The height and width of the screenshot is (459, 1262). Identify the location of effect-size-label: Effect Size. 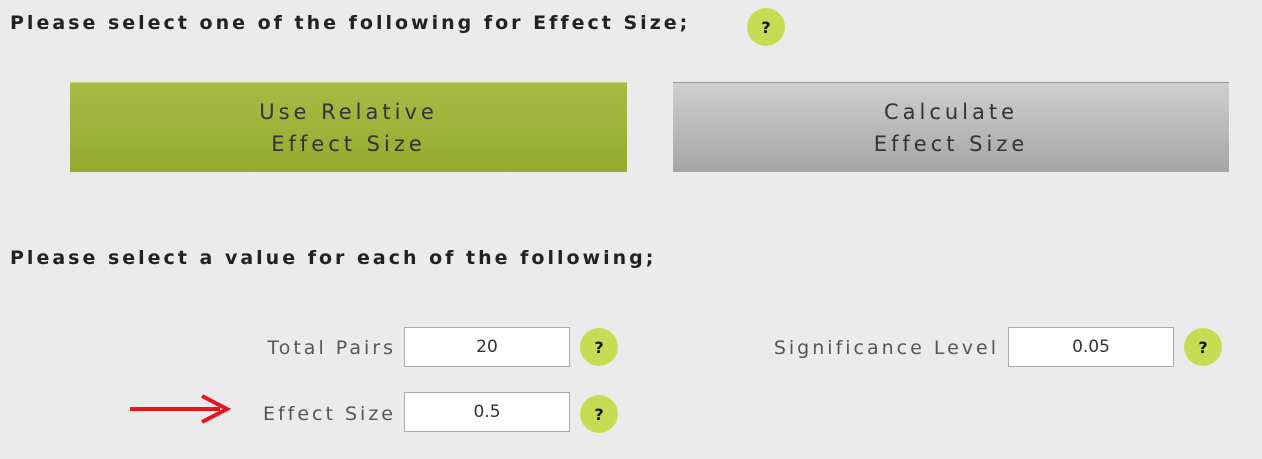
(329, 414).